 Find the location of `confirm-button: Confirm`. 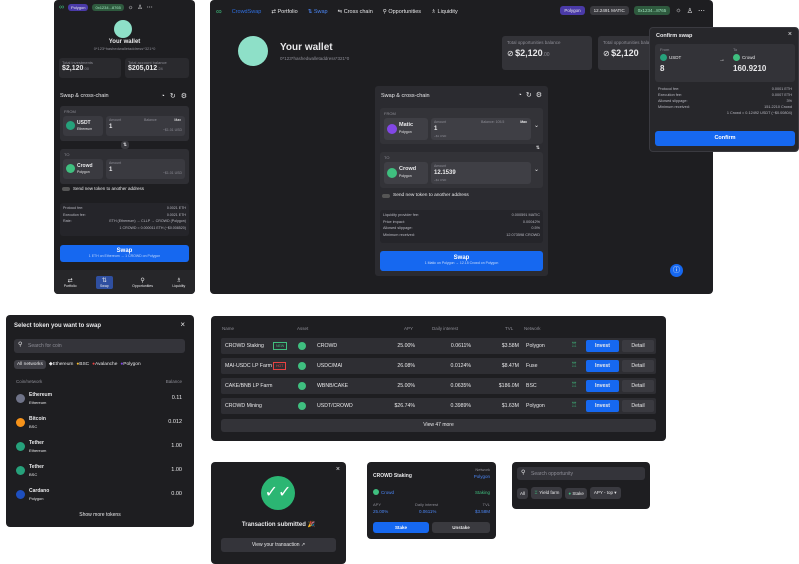

confirm-button: Confirm is located at coordinates (725, 138).